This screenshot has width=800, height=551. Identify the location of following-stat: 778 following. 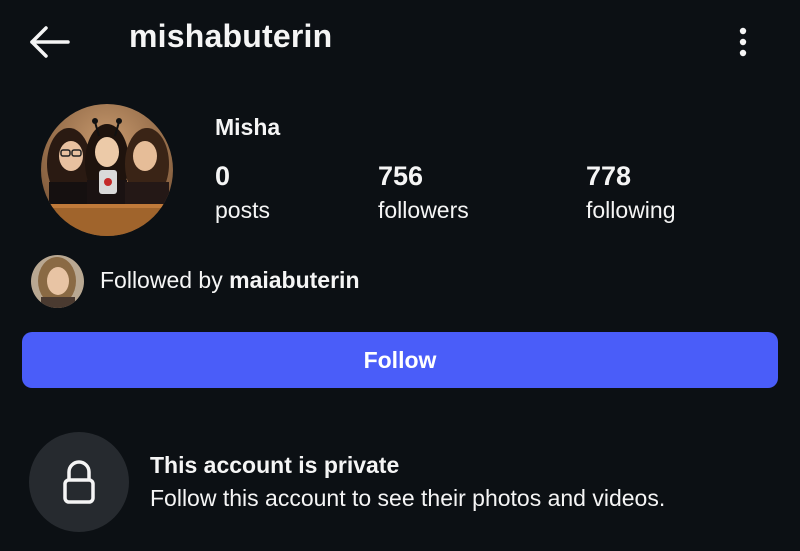
(631, 193).